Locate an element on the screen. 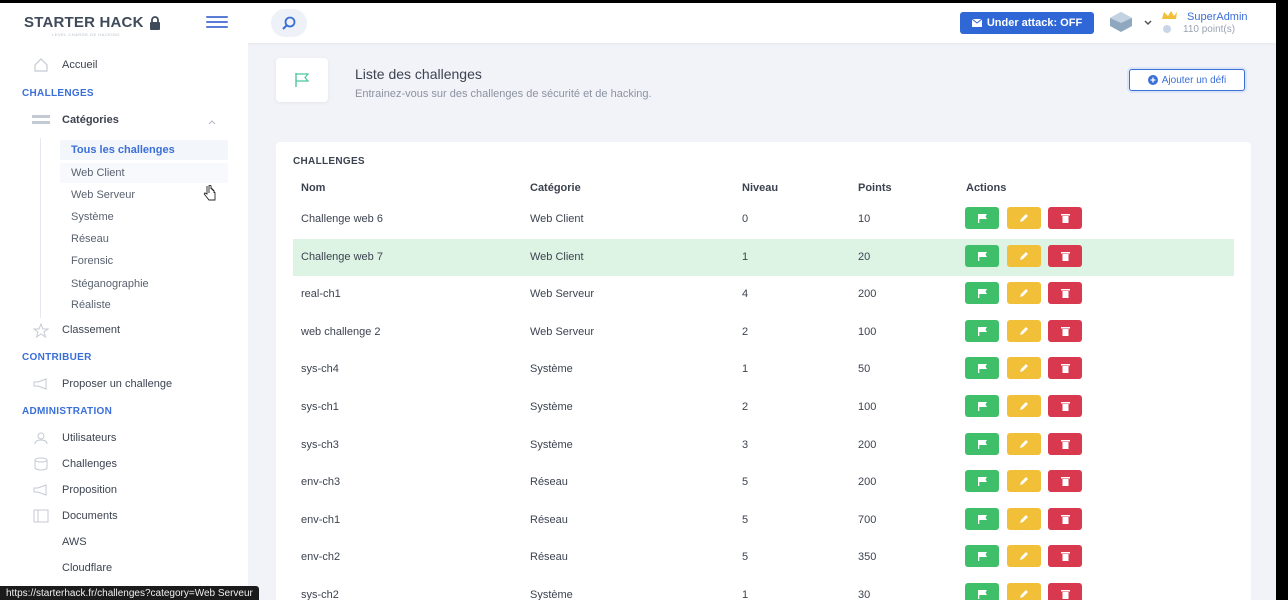 The height and width of the screenshot is (600, 1288). column-header-level: Niveau is located at coordinates (760, 188).